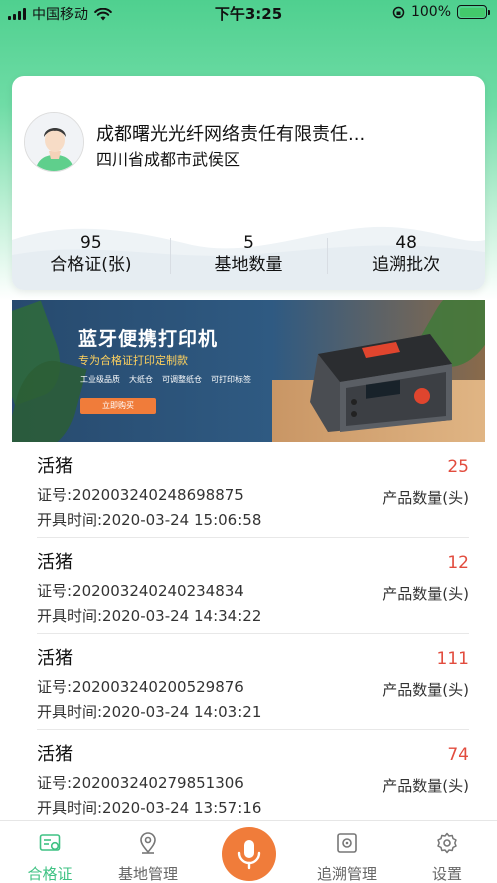 Image resolution: width=497 pixels, height=883 pixels. Describe the element at coordinates (148, 339) in the screenshot. I see `banner-title: 蓝牙便携打印机` at that location.